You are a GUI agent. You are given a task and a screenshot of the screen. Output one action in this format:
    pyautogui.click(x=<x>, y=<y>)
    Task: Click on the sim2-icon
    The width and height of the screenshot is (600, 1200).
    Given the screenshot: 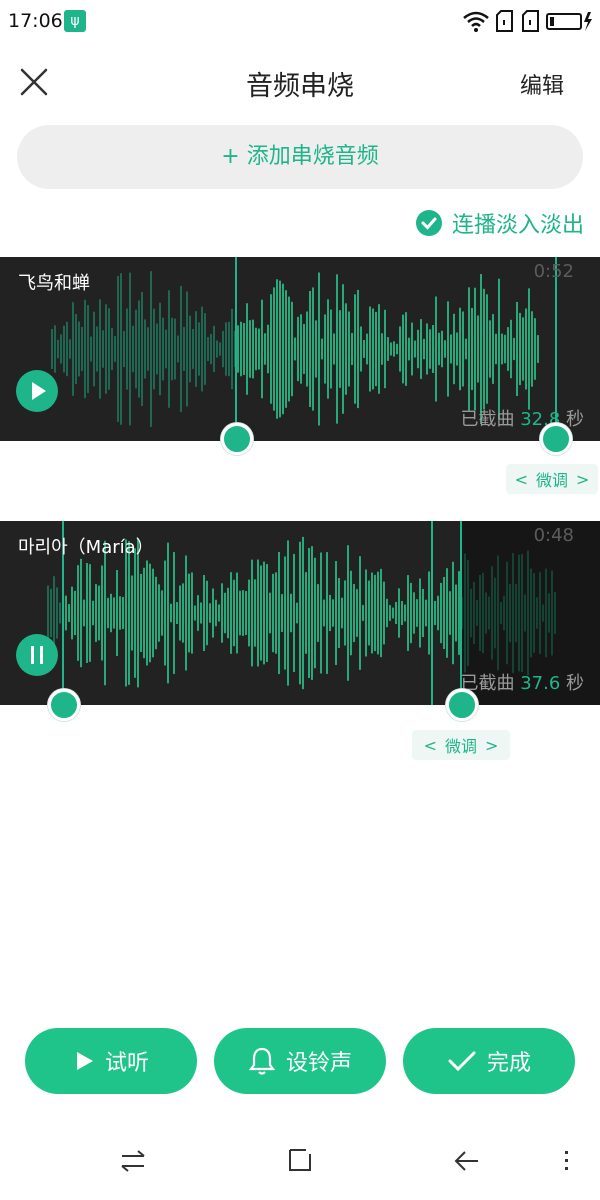 What is the action you would take?
    pyautogui.click(x=530, y=21)
    